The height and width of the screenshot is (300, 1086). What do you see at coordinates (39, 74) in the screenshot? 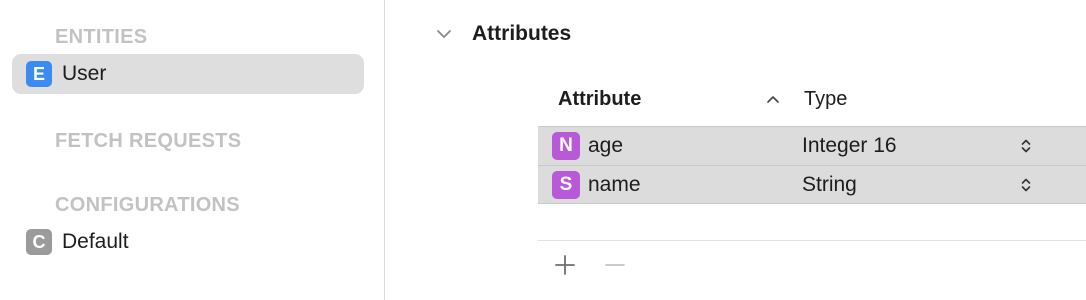
I see `entity-badge-icon: E` at bounding box center [39, 74].